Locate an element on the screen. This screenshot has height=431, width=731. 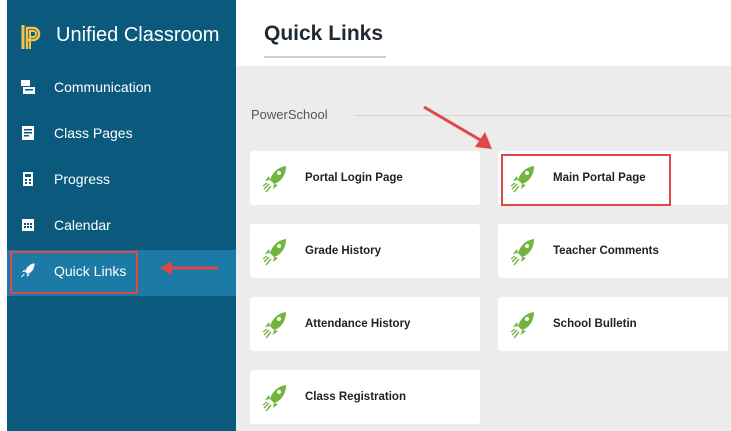
link-card-label: Grade History is located at coordinates (343, 251).